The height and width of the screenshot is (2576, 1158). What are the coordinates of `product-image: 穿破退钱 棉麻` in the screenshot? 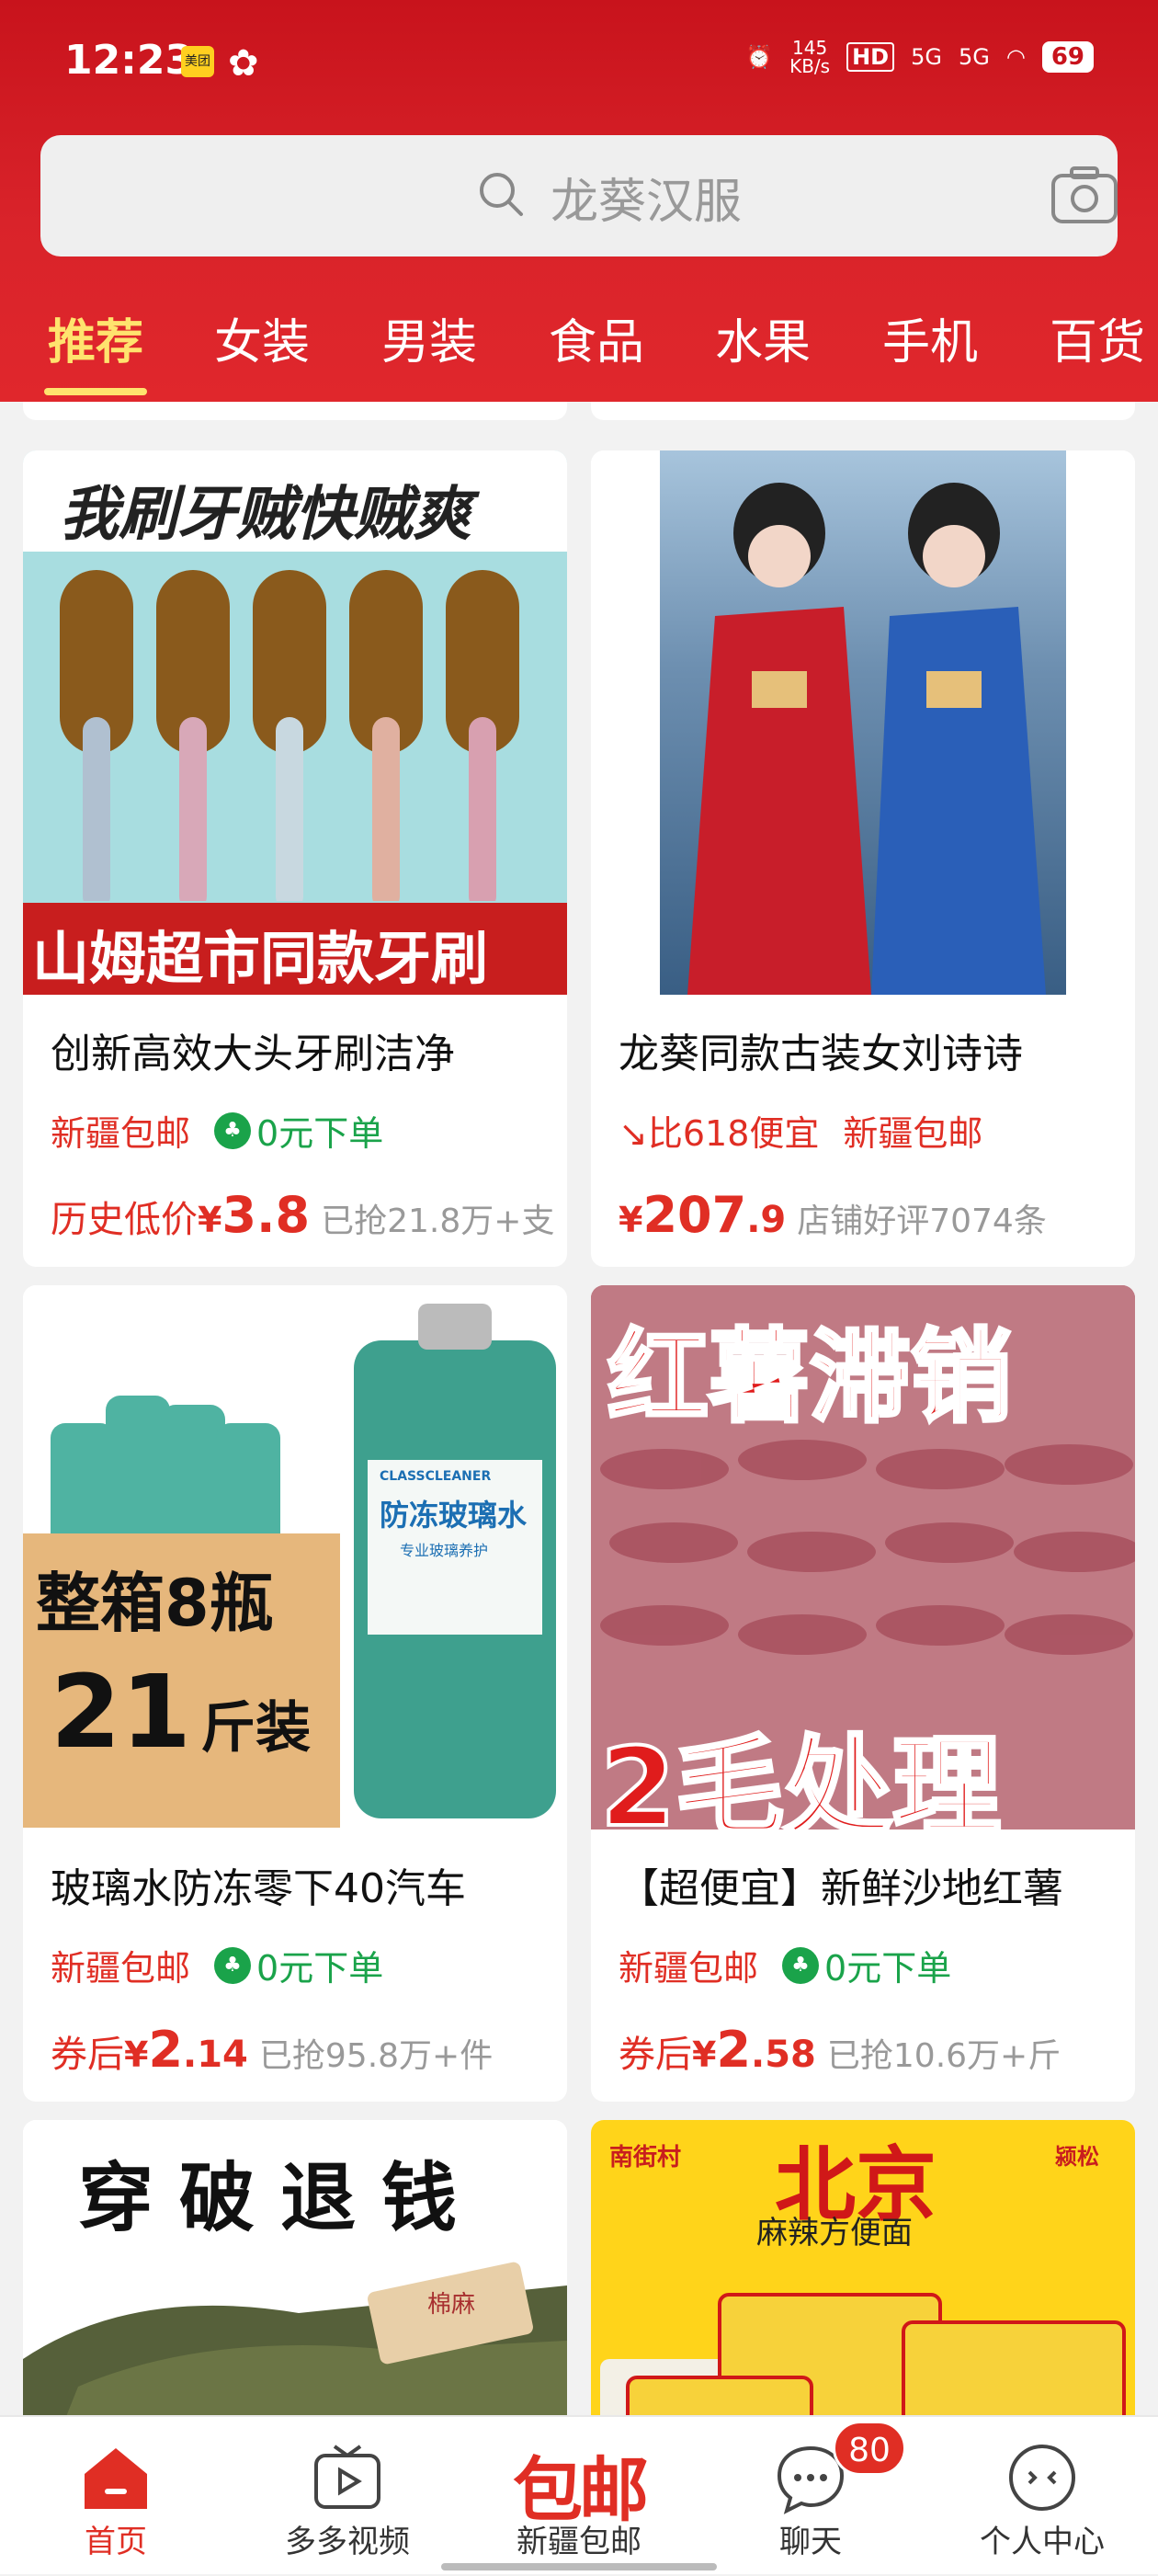 It's located at (295, 2267).